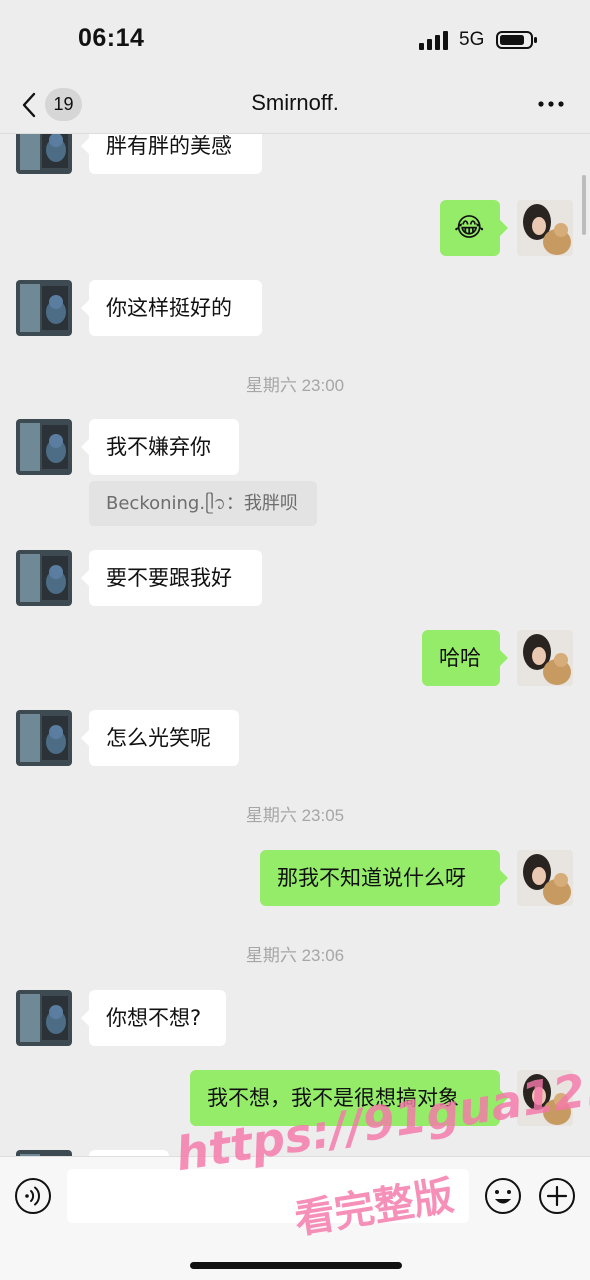  I want to click on input-bar, so click(295, 1218).